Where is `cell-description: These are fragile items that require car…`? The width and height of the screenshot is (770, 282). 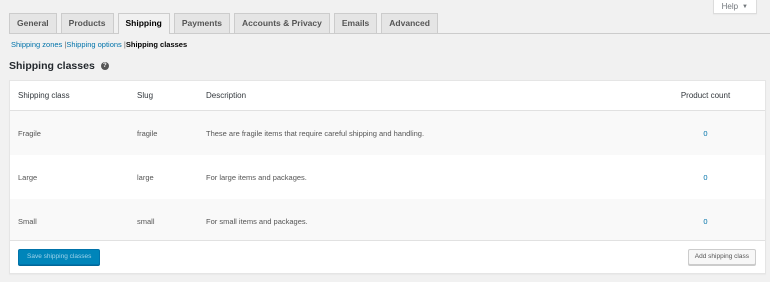
cell-description: These are fragile items that require car… is located at coordinates (315, 133).